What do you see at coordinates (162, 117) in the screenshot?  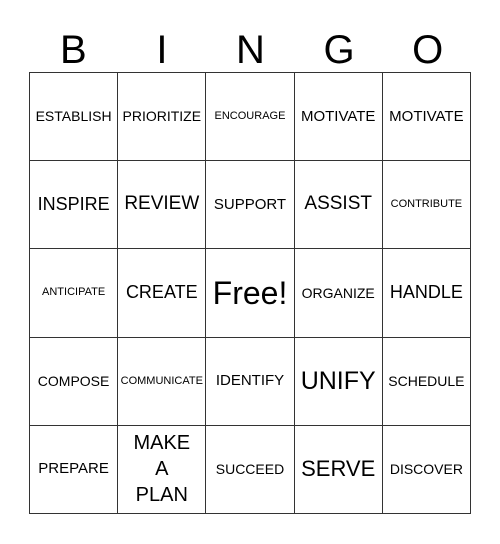 I see `bingo-cell: PRIORITIZE` at bounding box center [162, 117].